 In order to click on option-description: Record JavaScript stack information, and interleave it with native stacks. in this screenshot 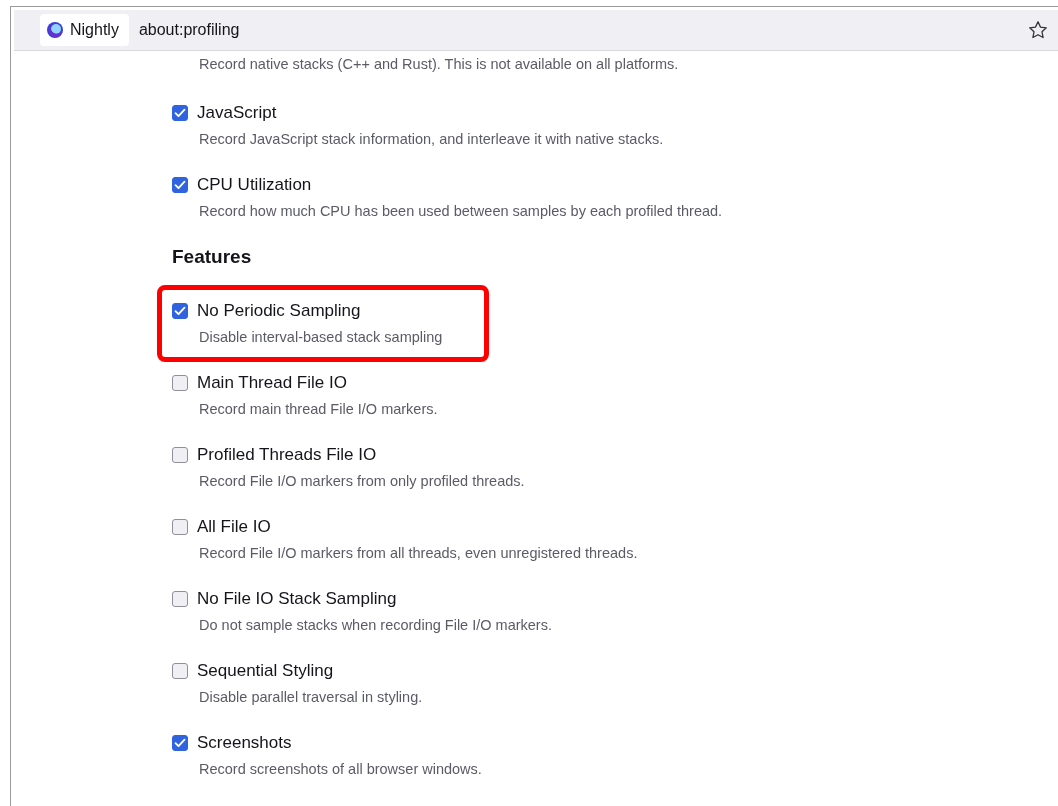, I will do `click(431, 139)`.